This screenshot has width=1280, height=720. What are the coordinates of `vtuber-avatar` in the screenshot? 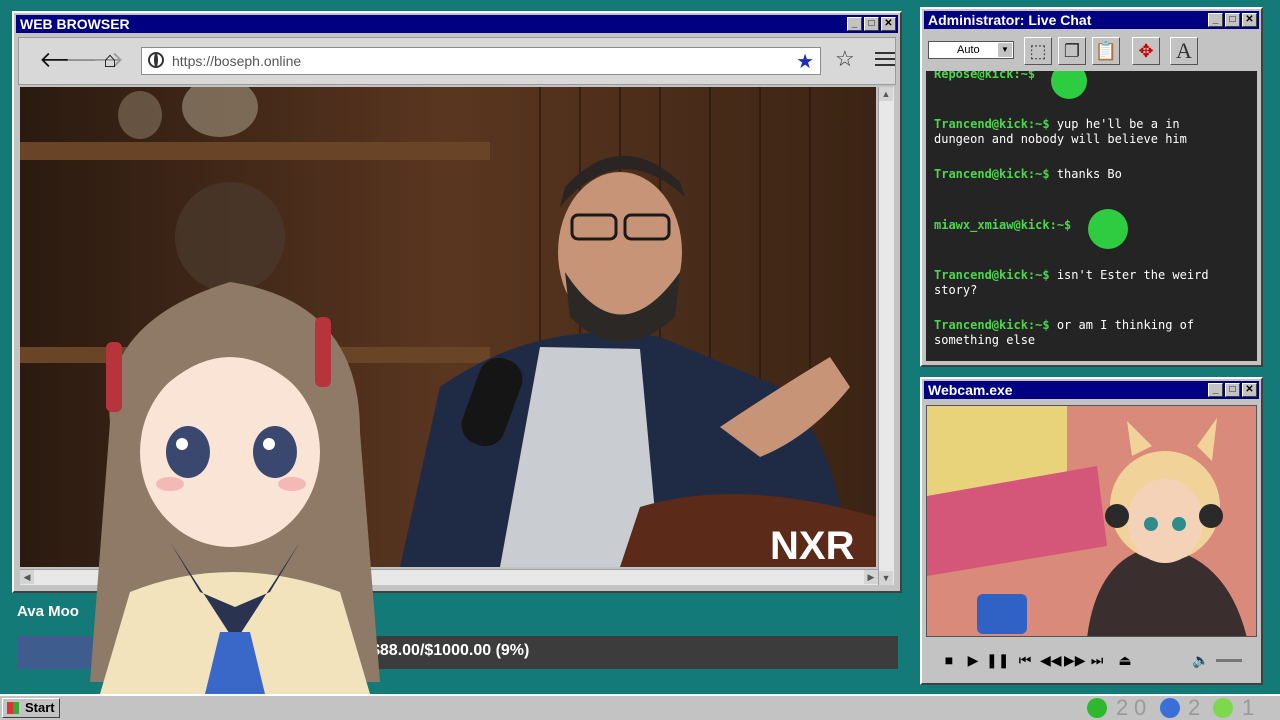 It's located at (235, 488).